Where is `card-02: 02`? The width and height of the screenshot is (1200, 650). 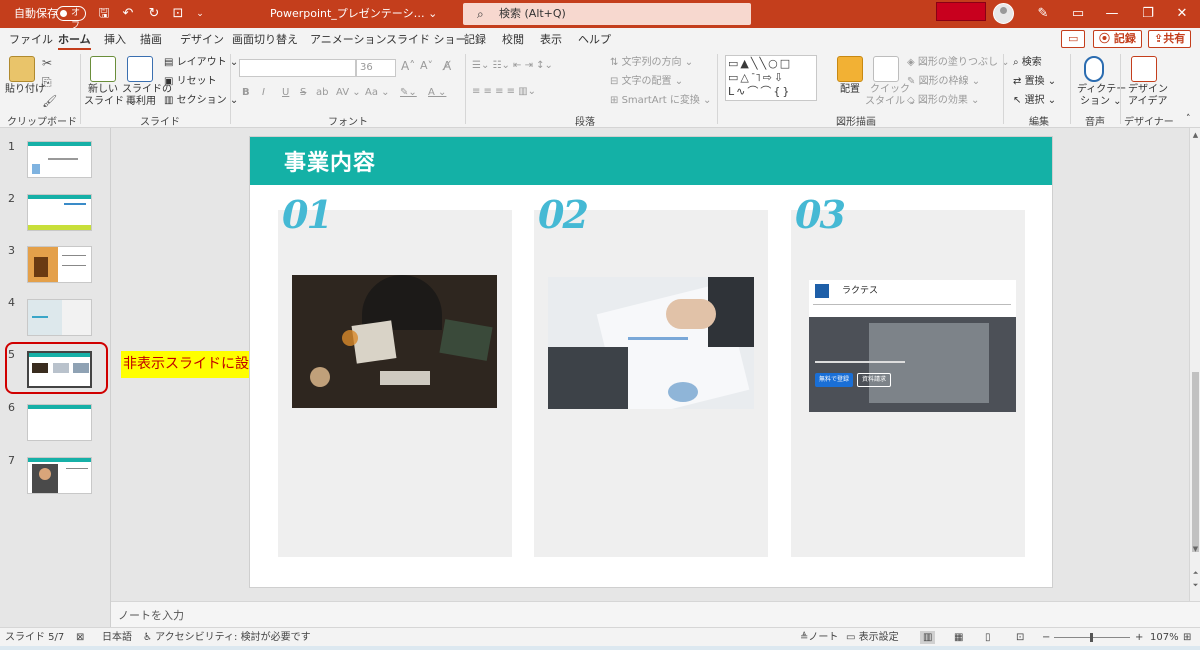
card-02: 02 is located at coordinates (651, 374).